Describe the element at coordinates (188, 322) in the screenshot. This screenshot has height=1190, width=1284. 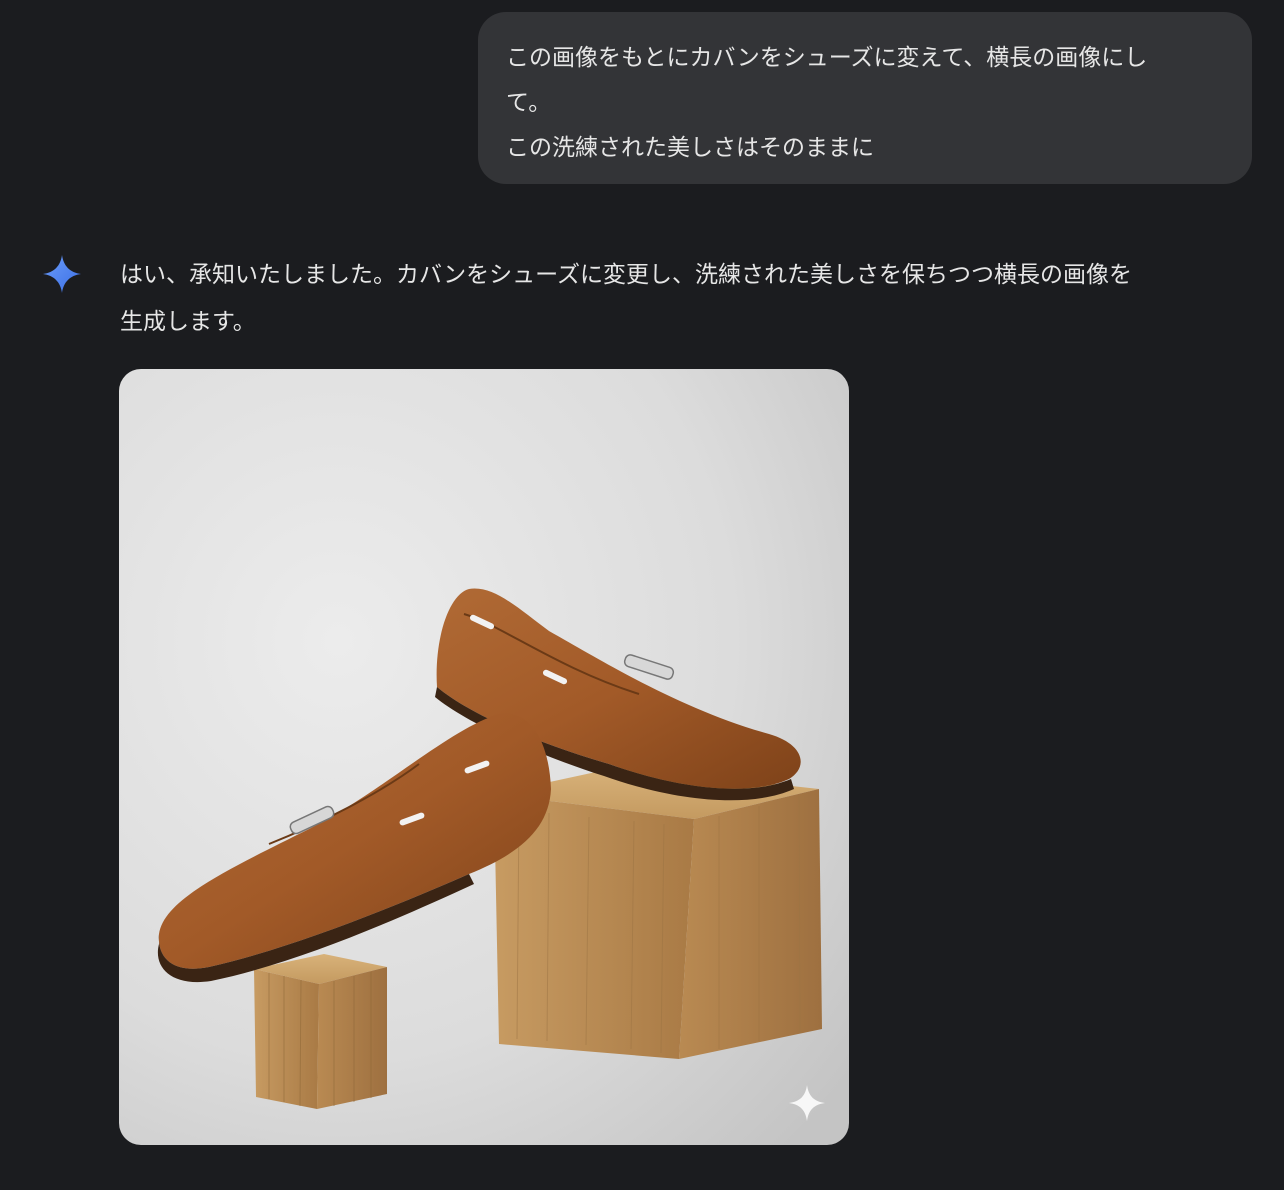
I see `assistant-message-line: 生成します。` at that location.